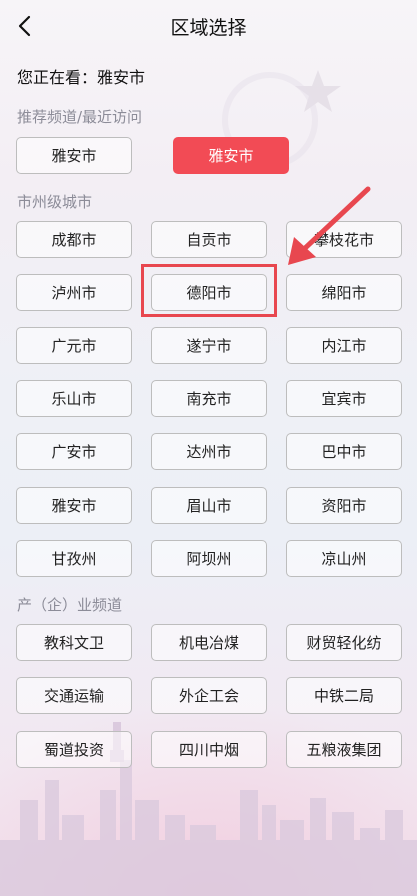  Describe the element at coordinates (344, 292) in the screenshot. I see `city-button: 绵阳市` at that location.